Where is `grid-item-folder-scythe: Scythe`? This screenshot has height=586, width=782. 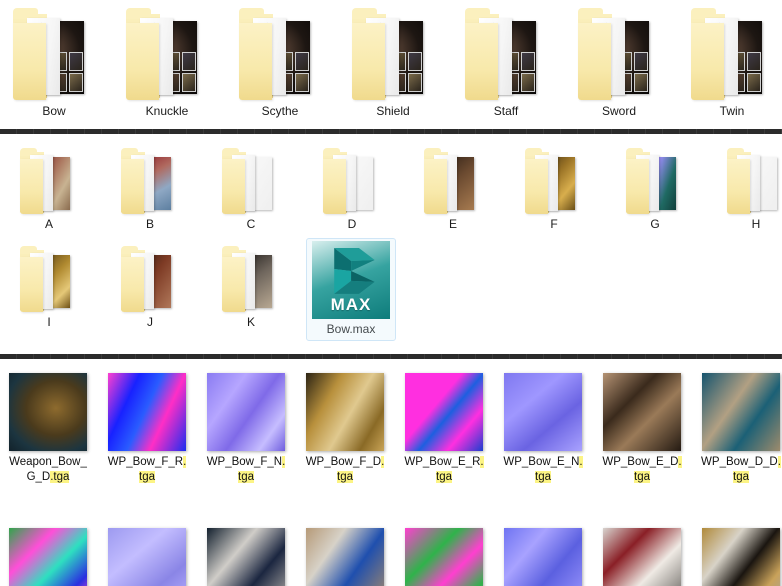
grid-item-folder-scythe: Scythe is located at coordinates (280, 63).